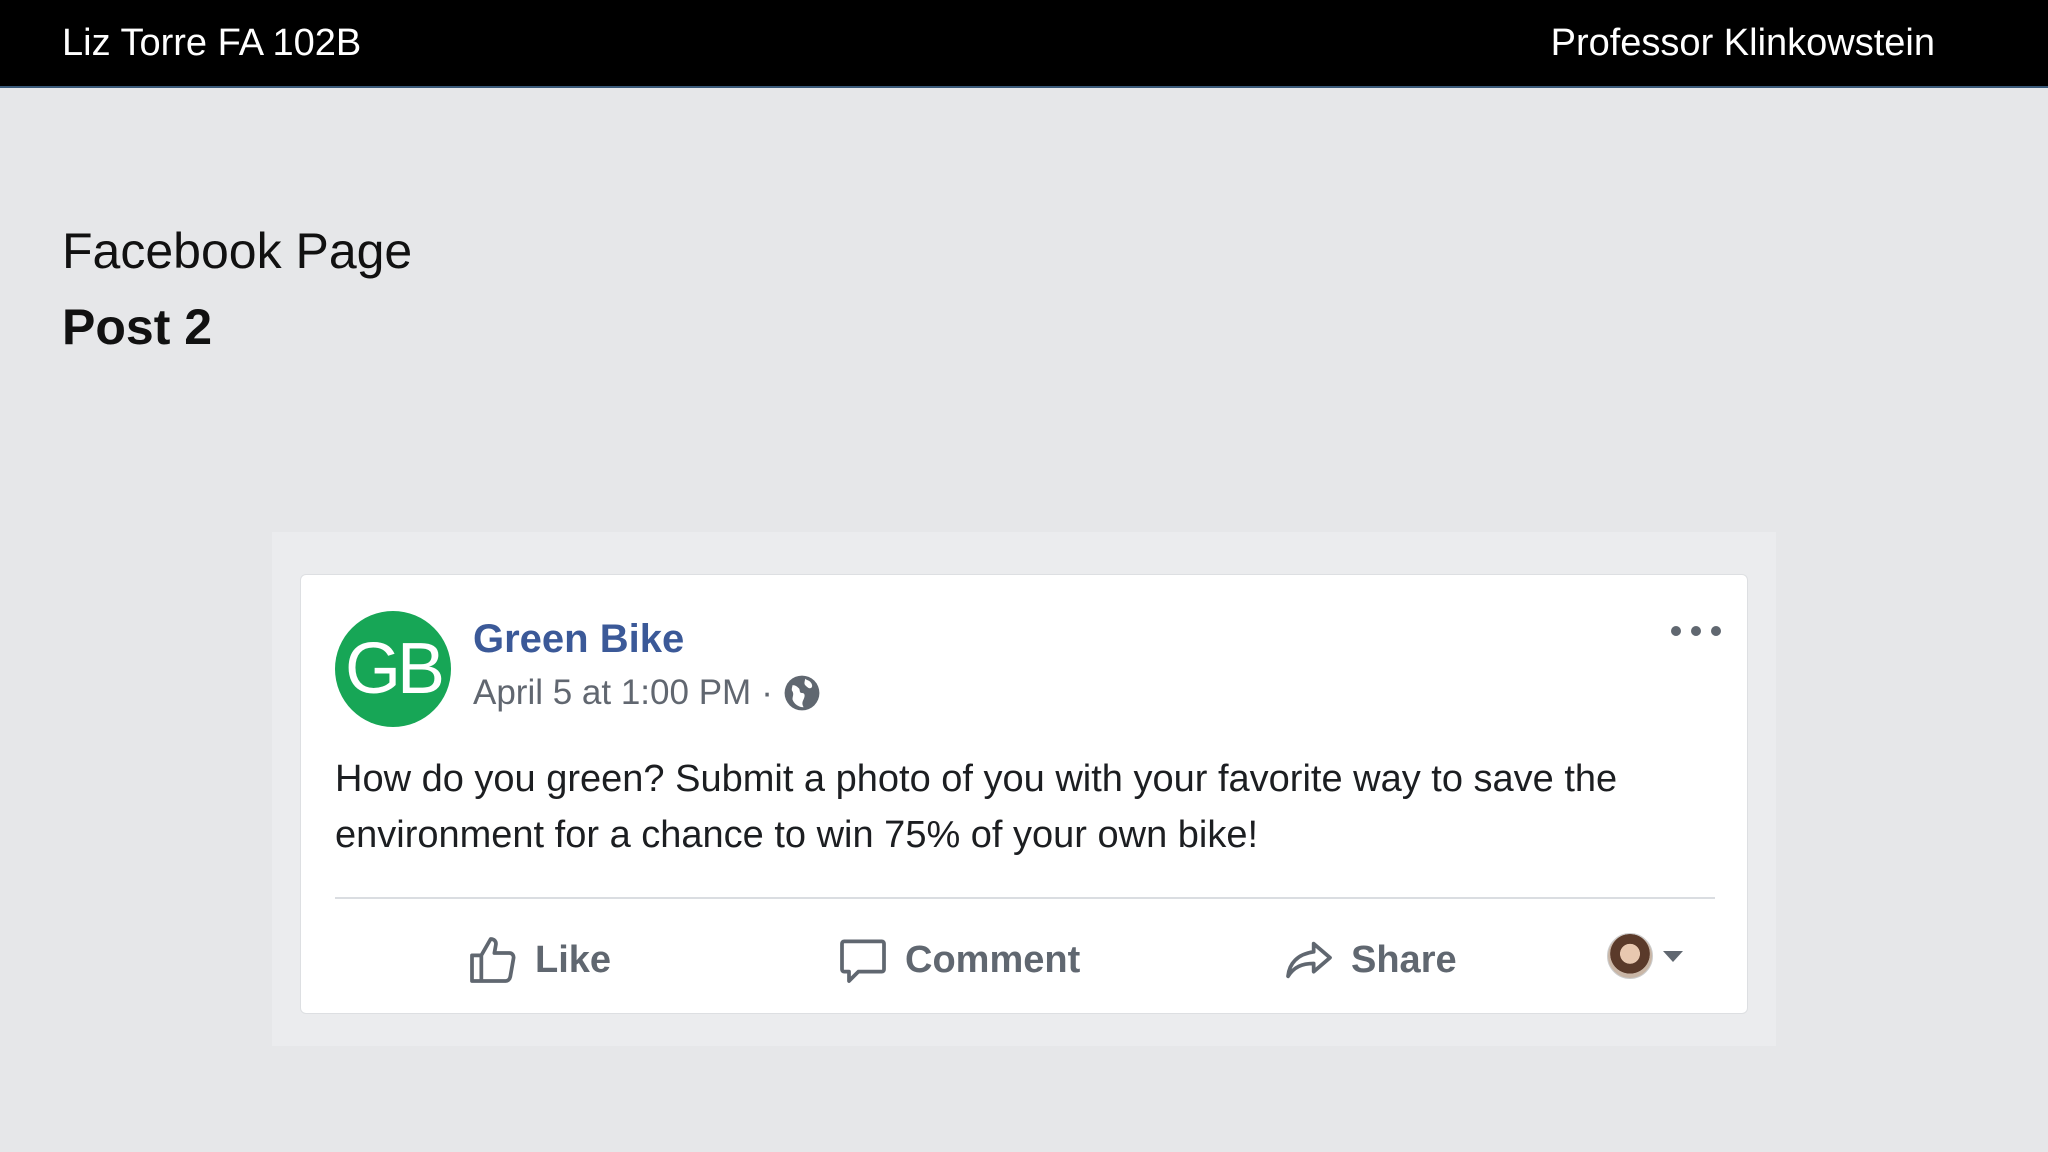 The image size is (2048, 1152). Describe the element at coordinates (1309, 960) in the screenshot. I see `share-arrow-icon` at that location.